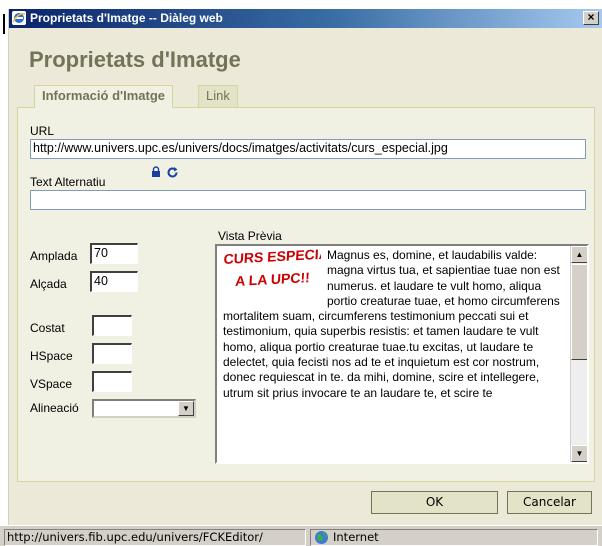 Image resolution: width=602 pixels, height=546 pixels. What do you see at coordinates (579, 254) in the screenshot?
I see `scroll-up-icon: ▲` at bounding box center [579, 254].